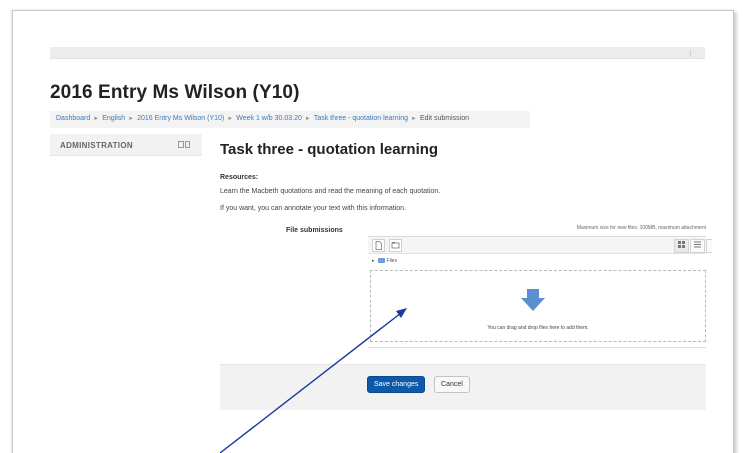 The image size is (749, 453). What do you see at coordinates (329, 149) in the screenshot?
I see `page-heading: Task three - quotation learning` at bounding box center [329, 149].